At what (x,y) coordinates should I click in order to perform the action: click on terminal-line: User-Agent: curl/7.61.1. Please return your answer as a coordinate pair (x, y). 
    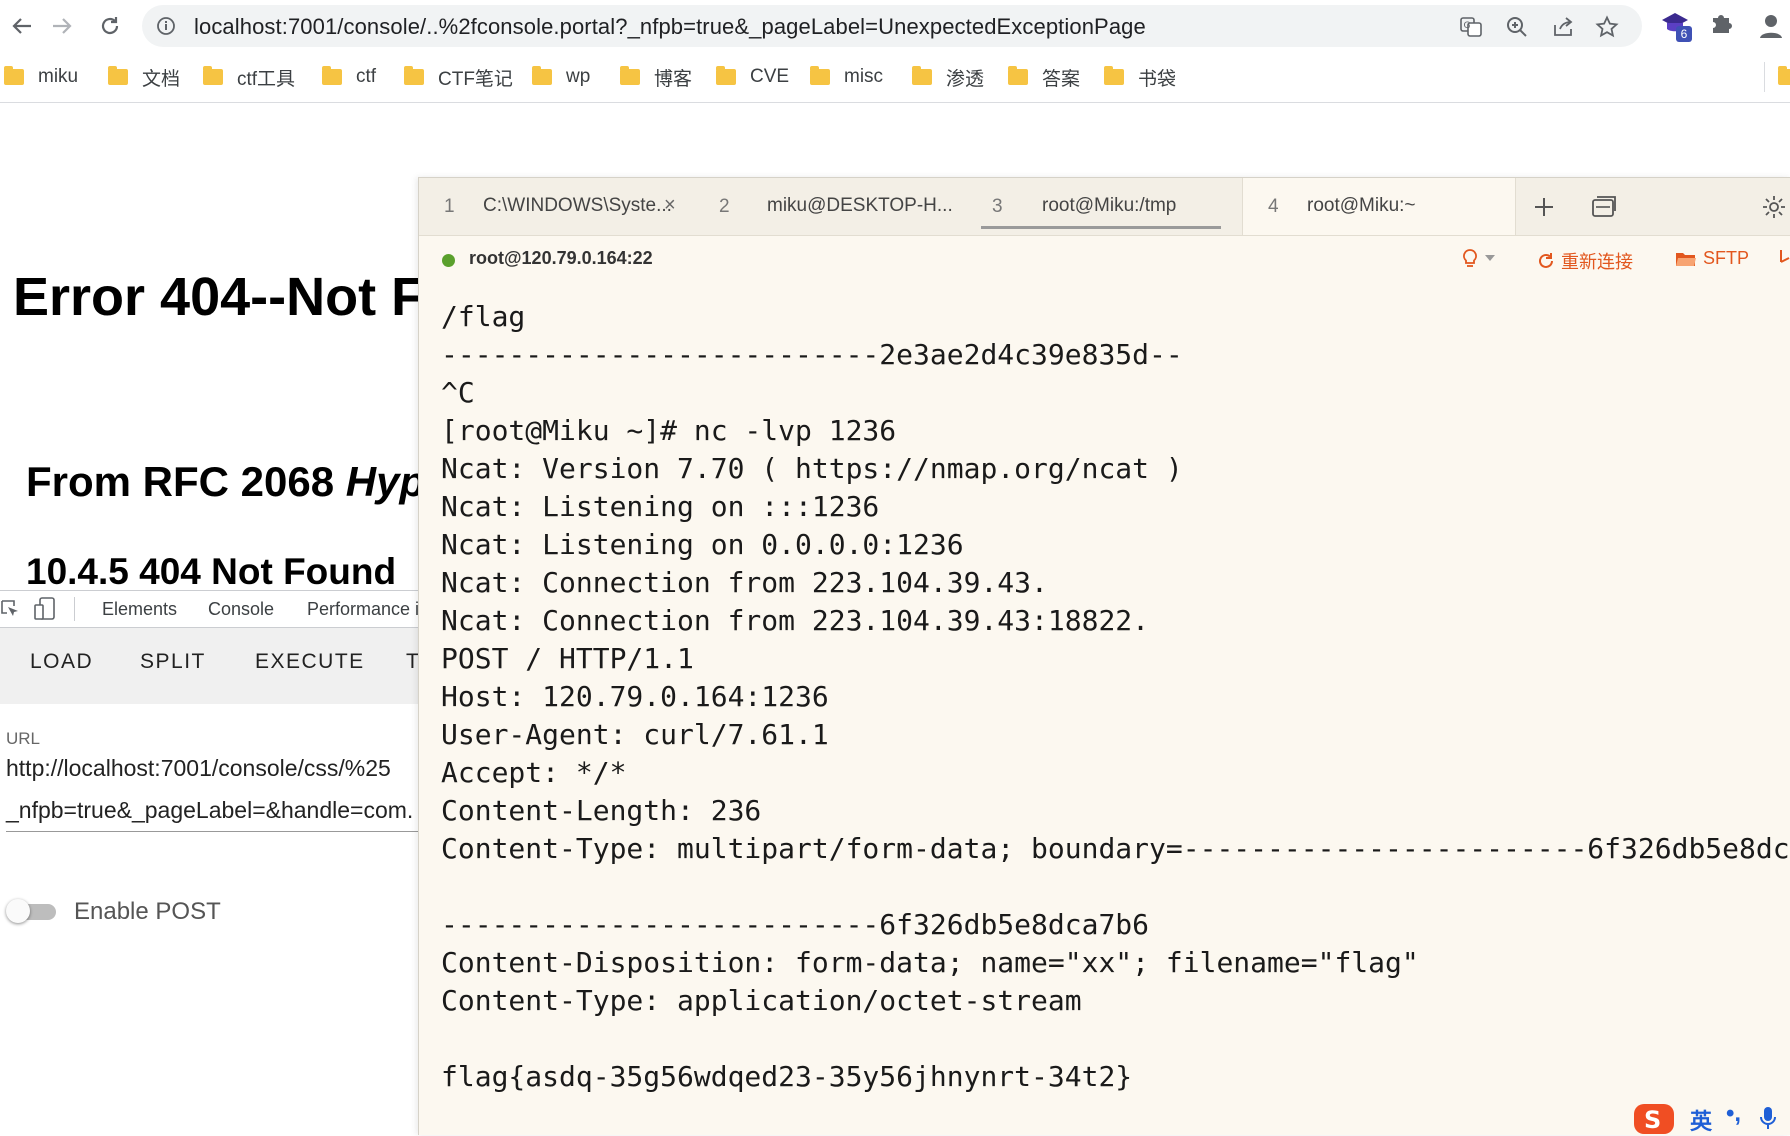
    Looking at the image, I should click on (635, 734).